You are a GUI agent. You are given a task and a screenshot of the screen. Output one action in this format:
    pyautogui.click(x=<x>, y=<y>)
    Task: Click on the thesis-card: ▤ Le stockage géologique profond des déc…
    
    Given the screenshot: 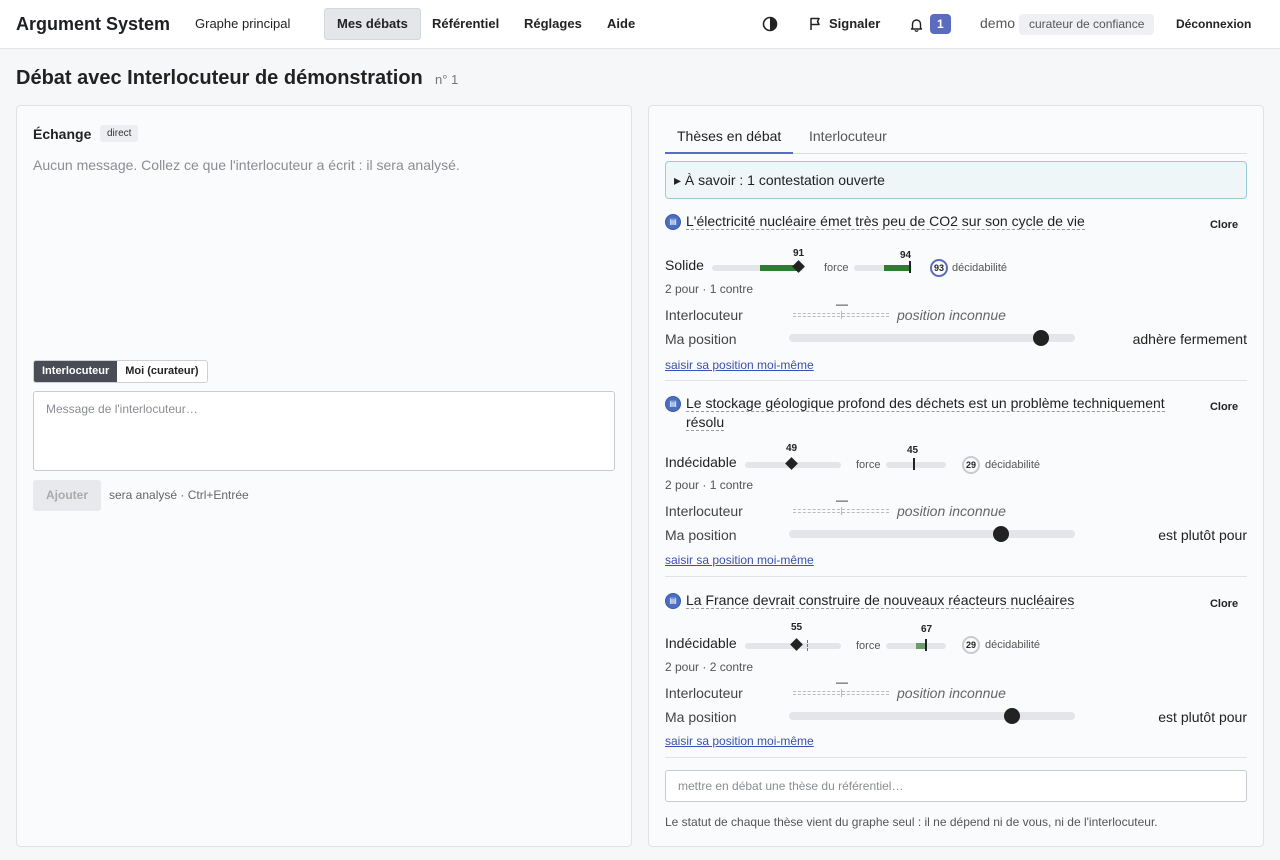 What is the action you would take?
    pyautogui.click(x=956, y=480)
    